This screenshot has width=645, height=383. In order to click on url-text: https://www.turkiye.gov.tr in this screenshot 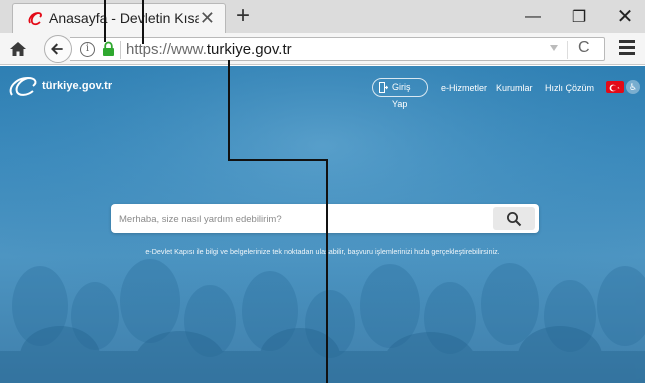, I will do `click(209, 49)`.